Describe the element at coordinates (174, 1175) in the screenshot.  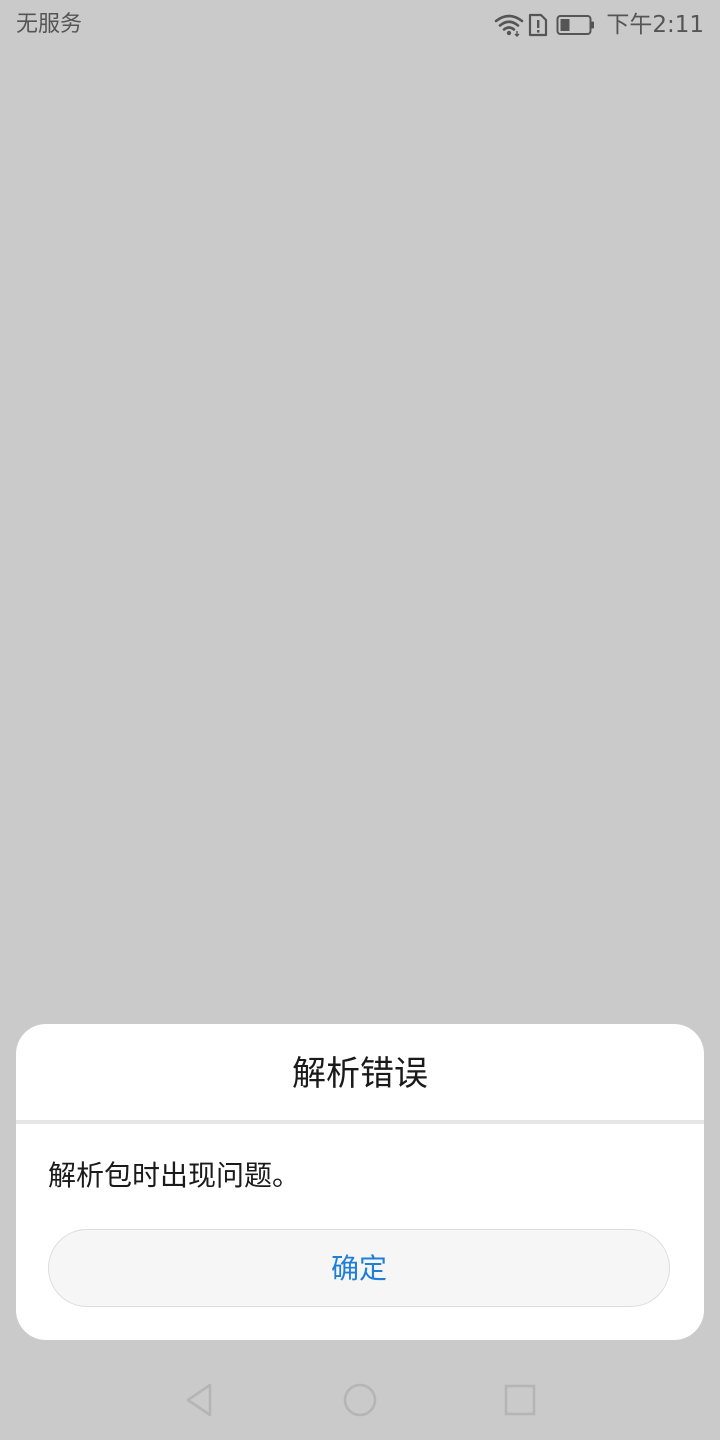
I see `dialog-message: 解析包时出现问题。` at that location.